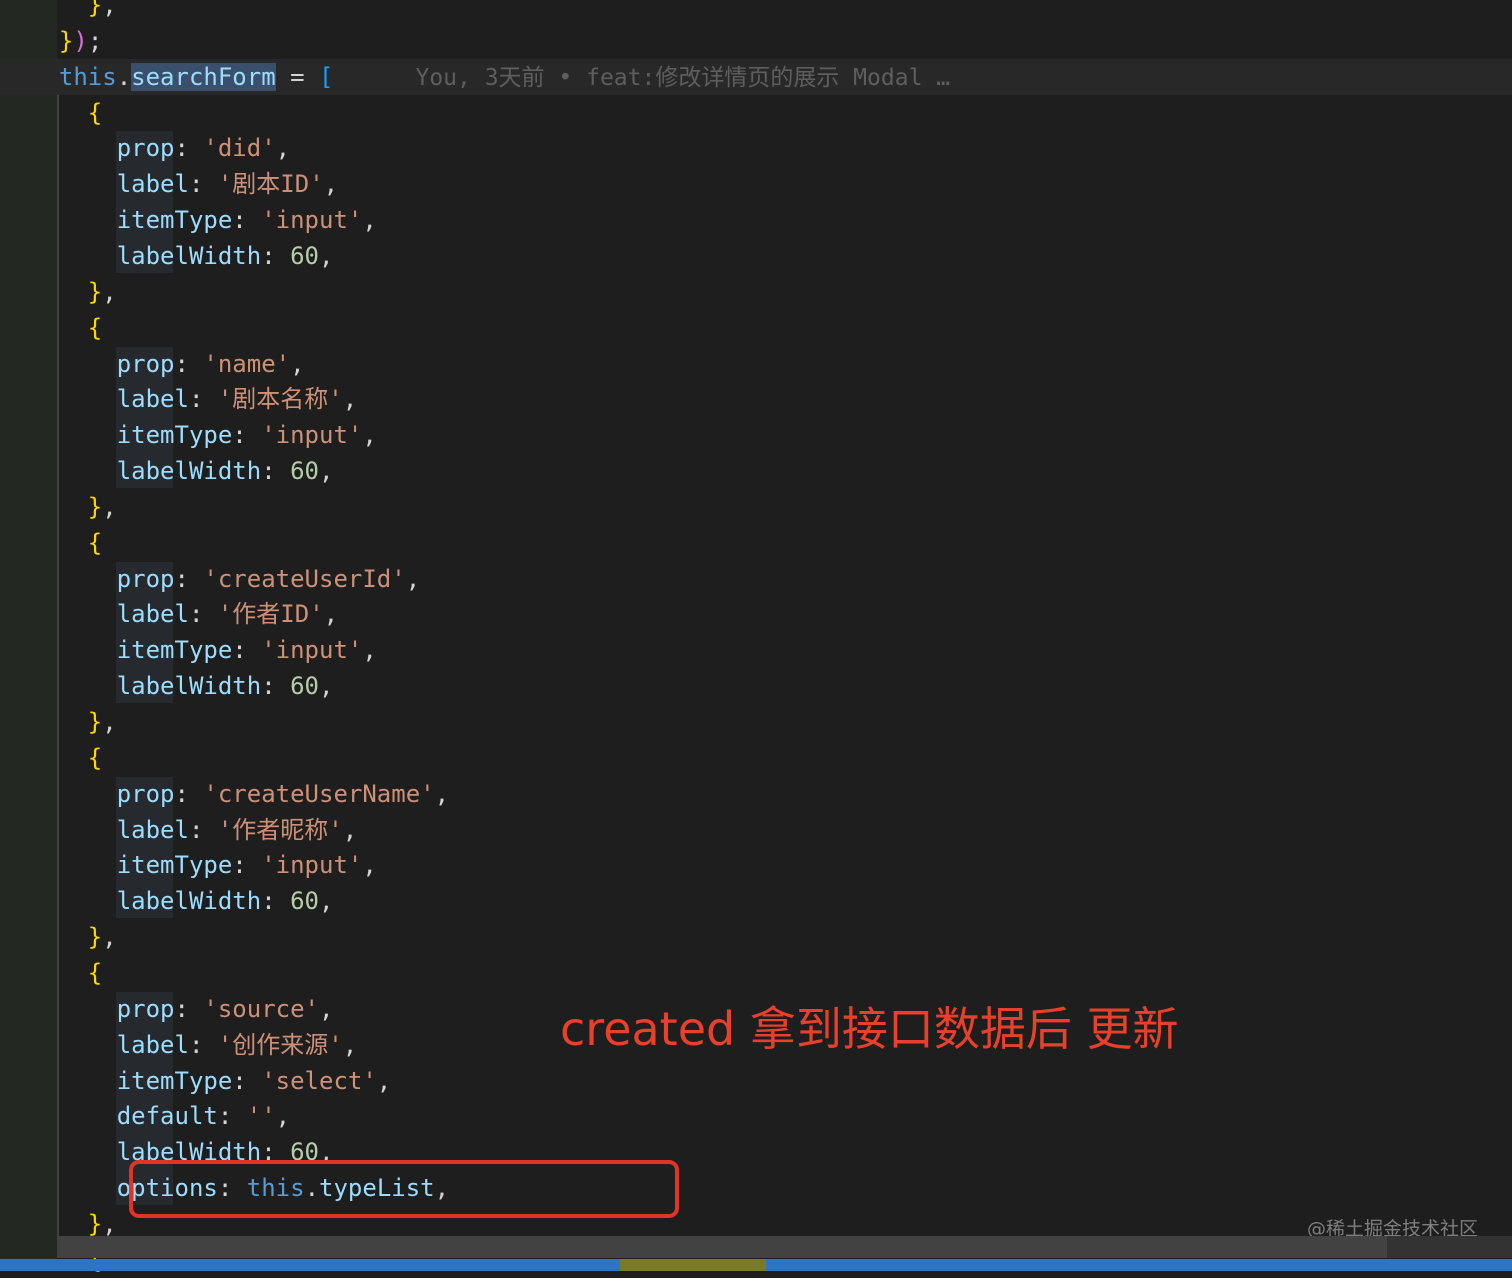  What do you see at coordinates (722, 1247) in the screenshot?
I see `horizontal-scrollbar-thumb` at bounding box center [722, 1247].